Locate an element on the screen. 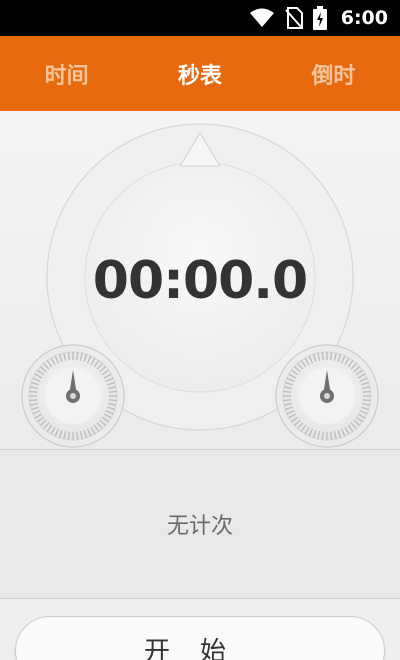  controls-area: 开始 is located at coordinates (200, 629).